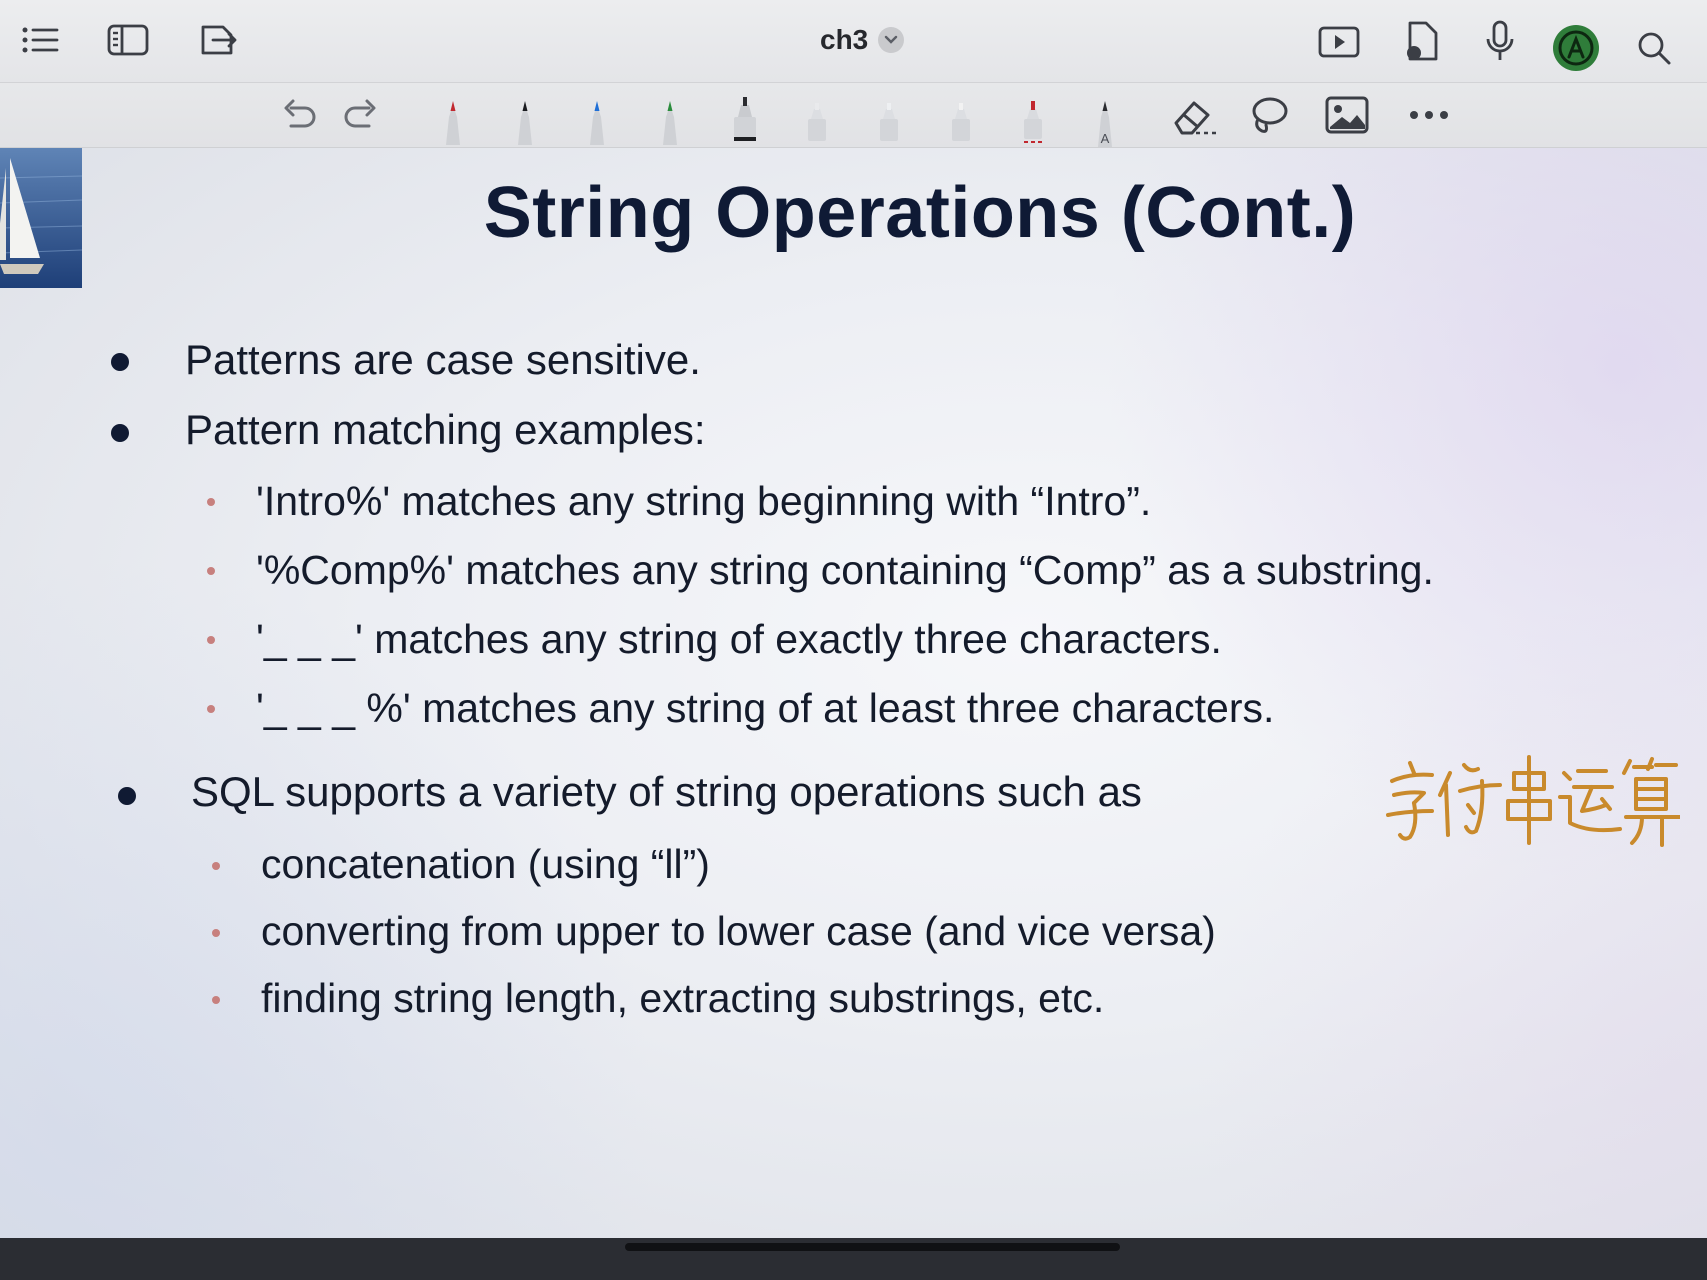 This screenshot has width=1707, height=1280. I want to click on annotation-toolbar: A, so click(853, 115).